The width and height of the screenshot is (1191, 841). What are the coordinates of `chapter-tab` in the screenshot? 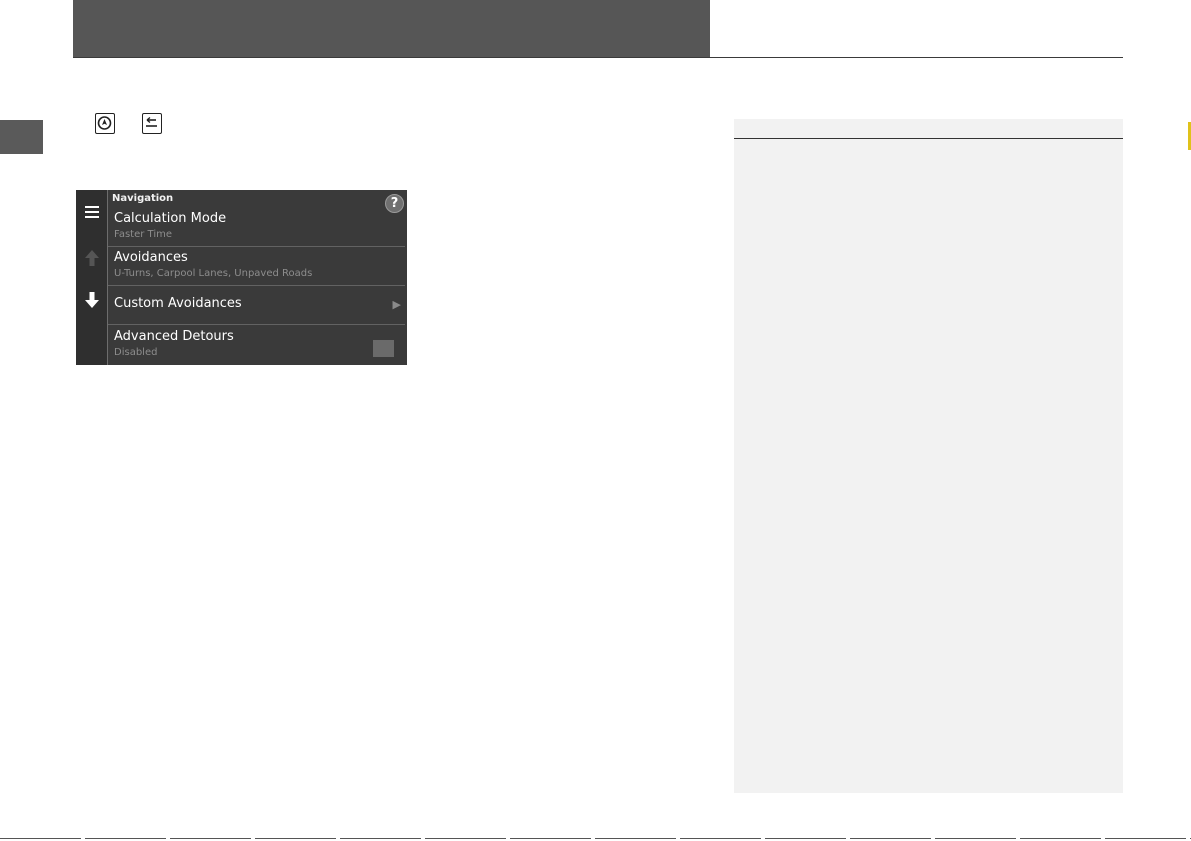 It's located at (21, 137).